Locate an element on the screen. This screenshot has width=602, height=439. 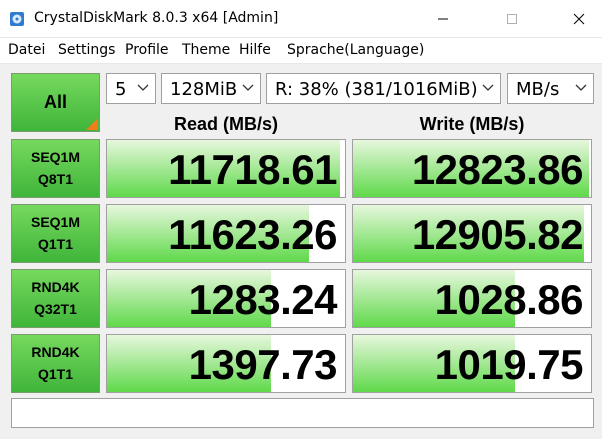
write-result-value: 12905.82 is located at coordinates (497, 234).